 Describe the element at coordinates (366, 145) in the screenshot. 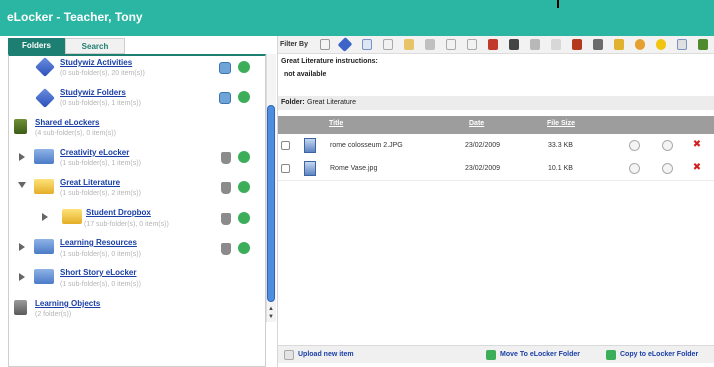

I see `row-title: rome colosseum 2.JPG` at that location.